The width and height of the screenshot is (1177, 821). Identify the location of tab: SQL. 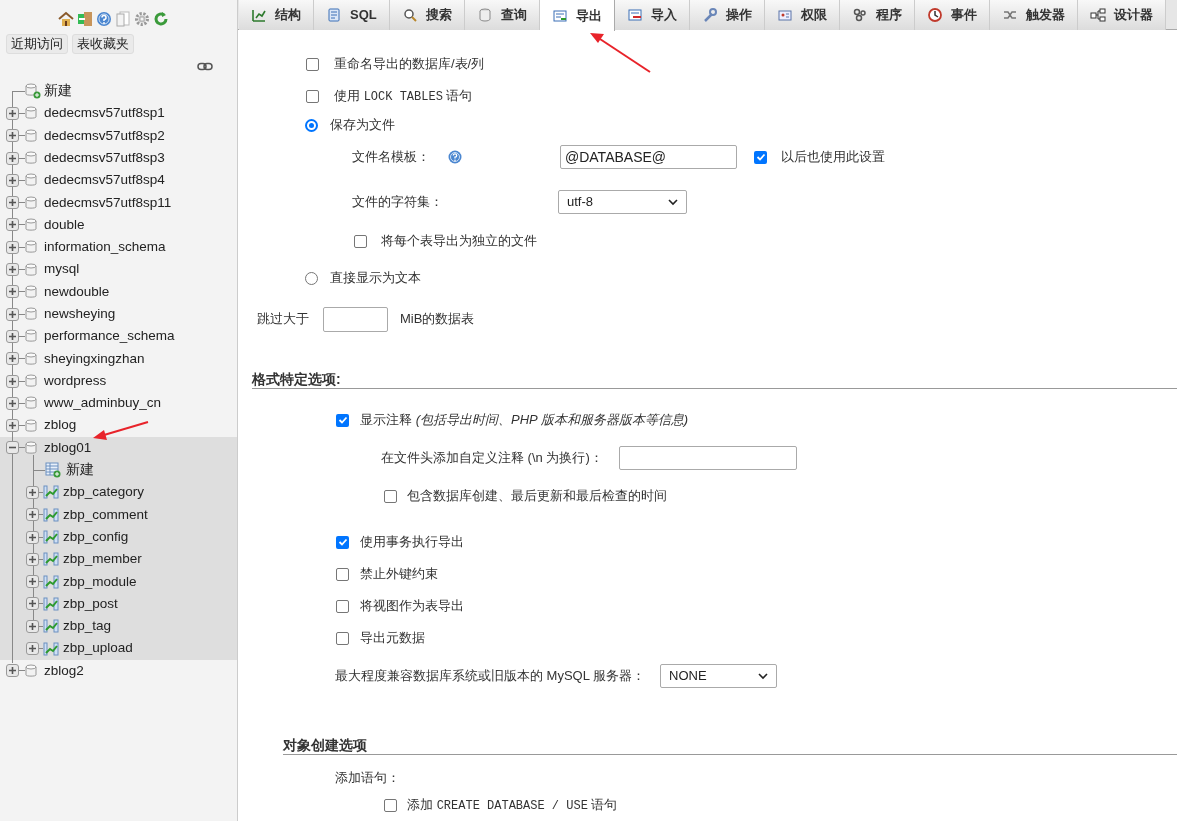
(352, 15).